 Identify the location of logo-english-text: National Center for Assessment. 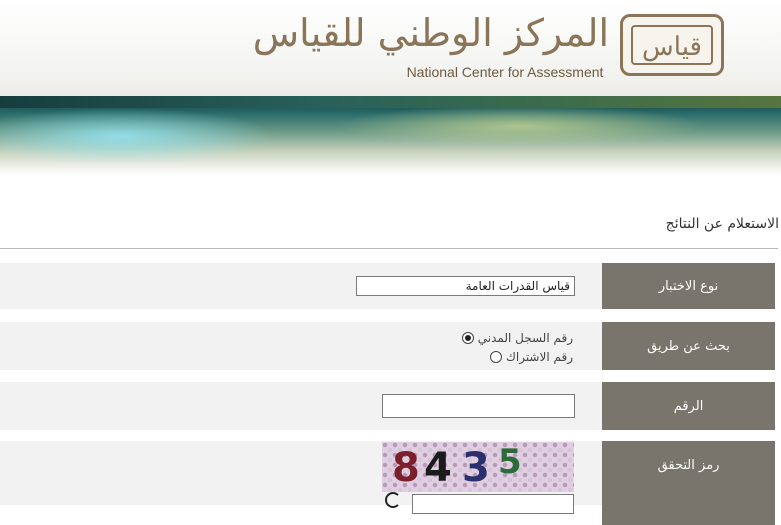
(505, 72).